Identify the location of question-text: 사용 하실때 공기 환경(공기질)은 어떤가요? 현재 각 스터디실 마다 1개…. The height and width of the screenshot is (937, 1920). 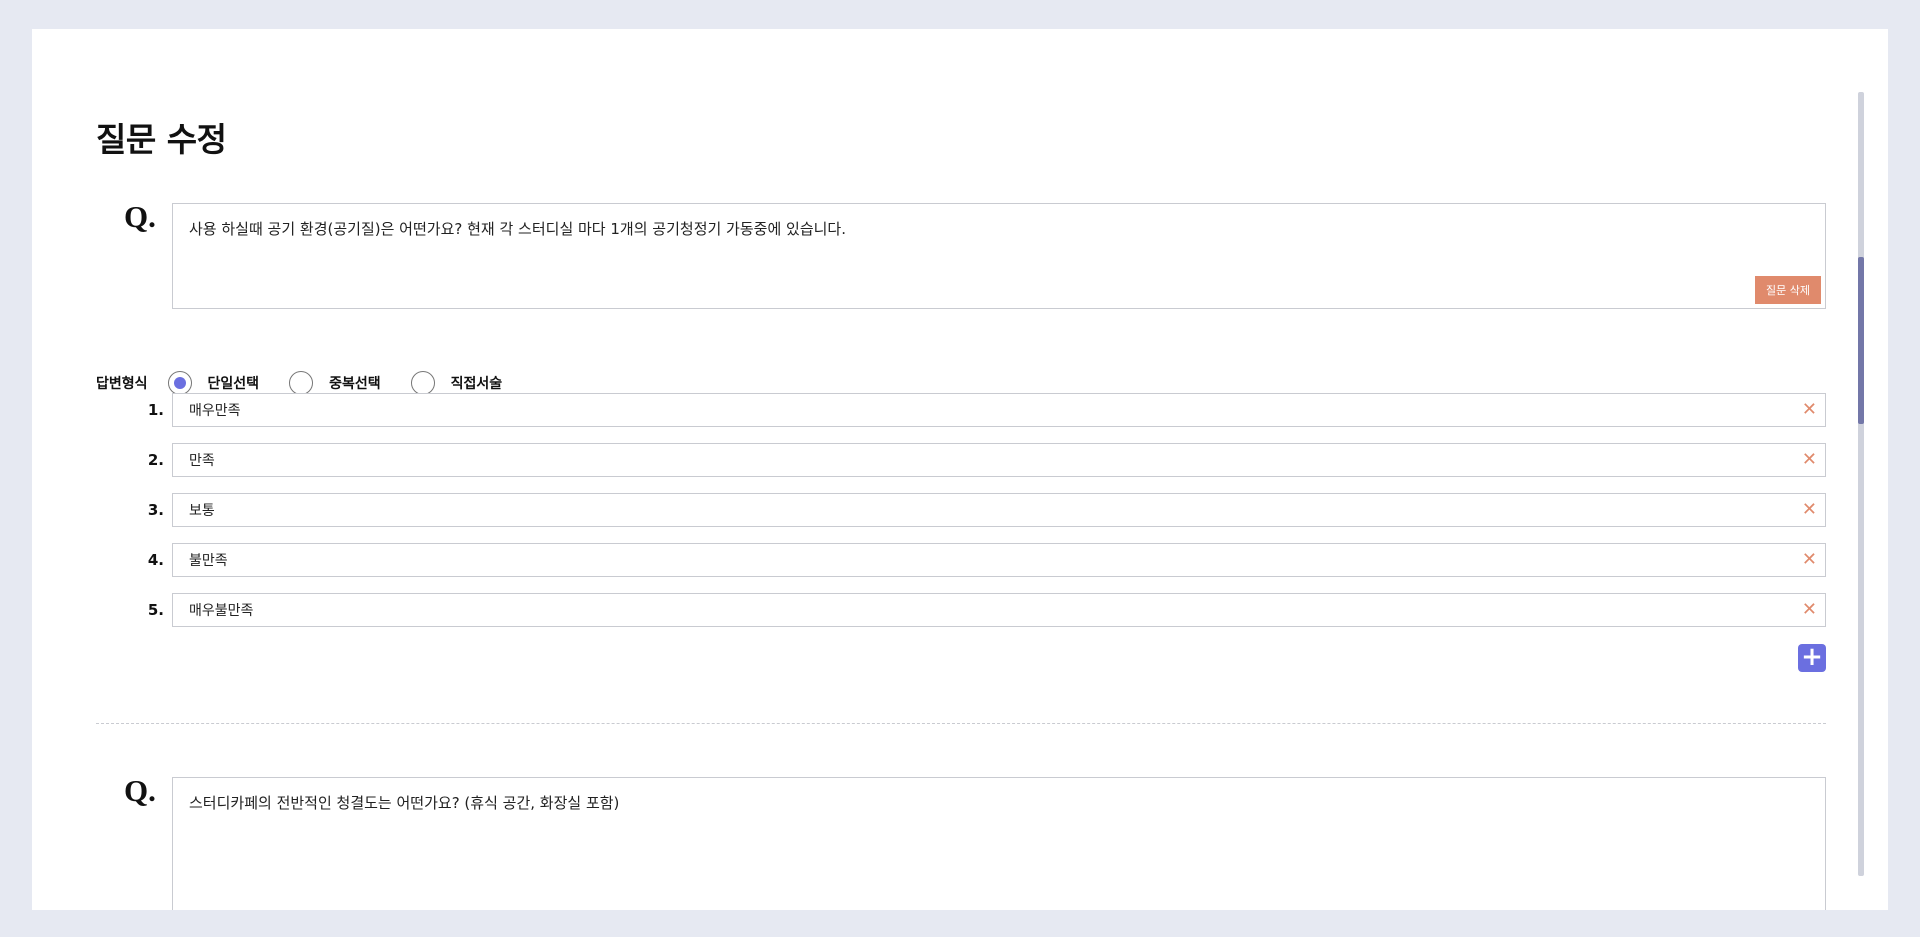
(517, 229).